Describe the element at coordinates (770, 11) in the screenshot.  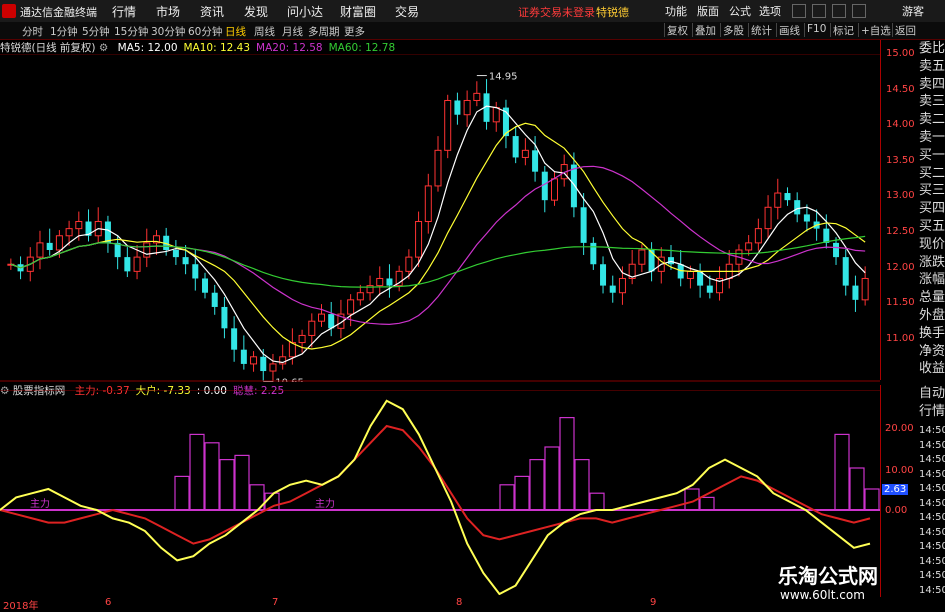
I see `menu-options: 选项` at that location.